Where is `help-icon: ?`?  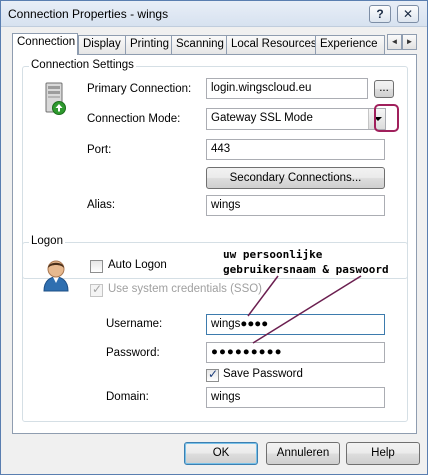
help-icon: ? is located at coordinates (380, 14).